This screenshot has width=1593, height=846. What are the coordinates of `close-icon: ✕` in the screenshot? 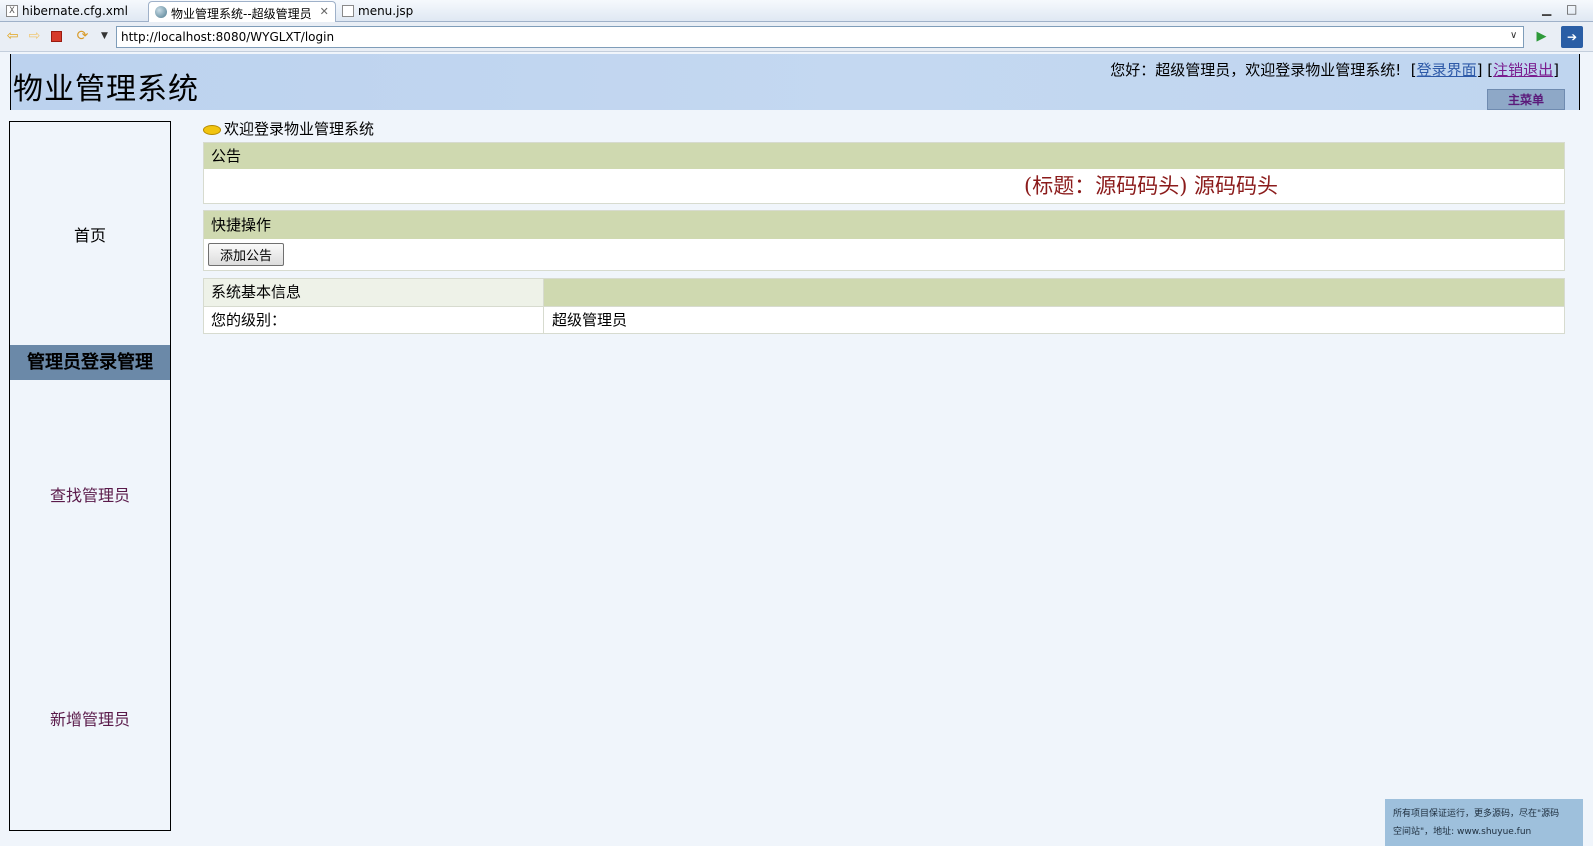 It's located at (324, 11).